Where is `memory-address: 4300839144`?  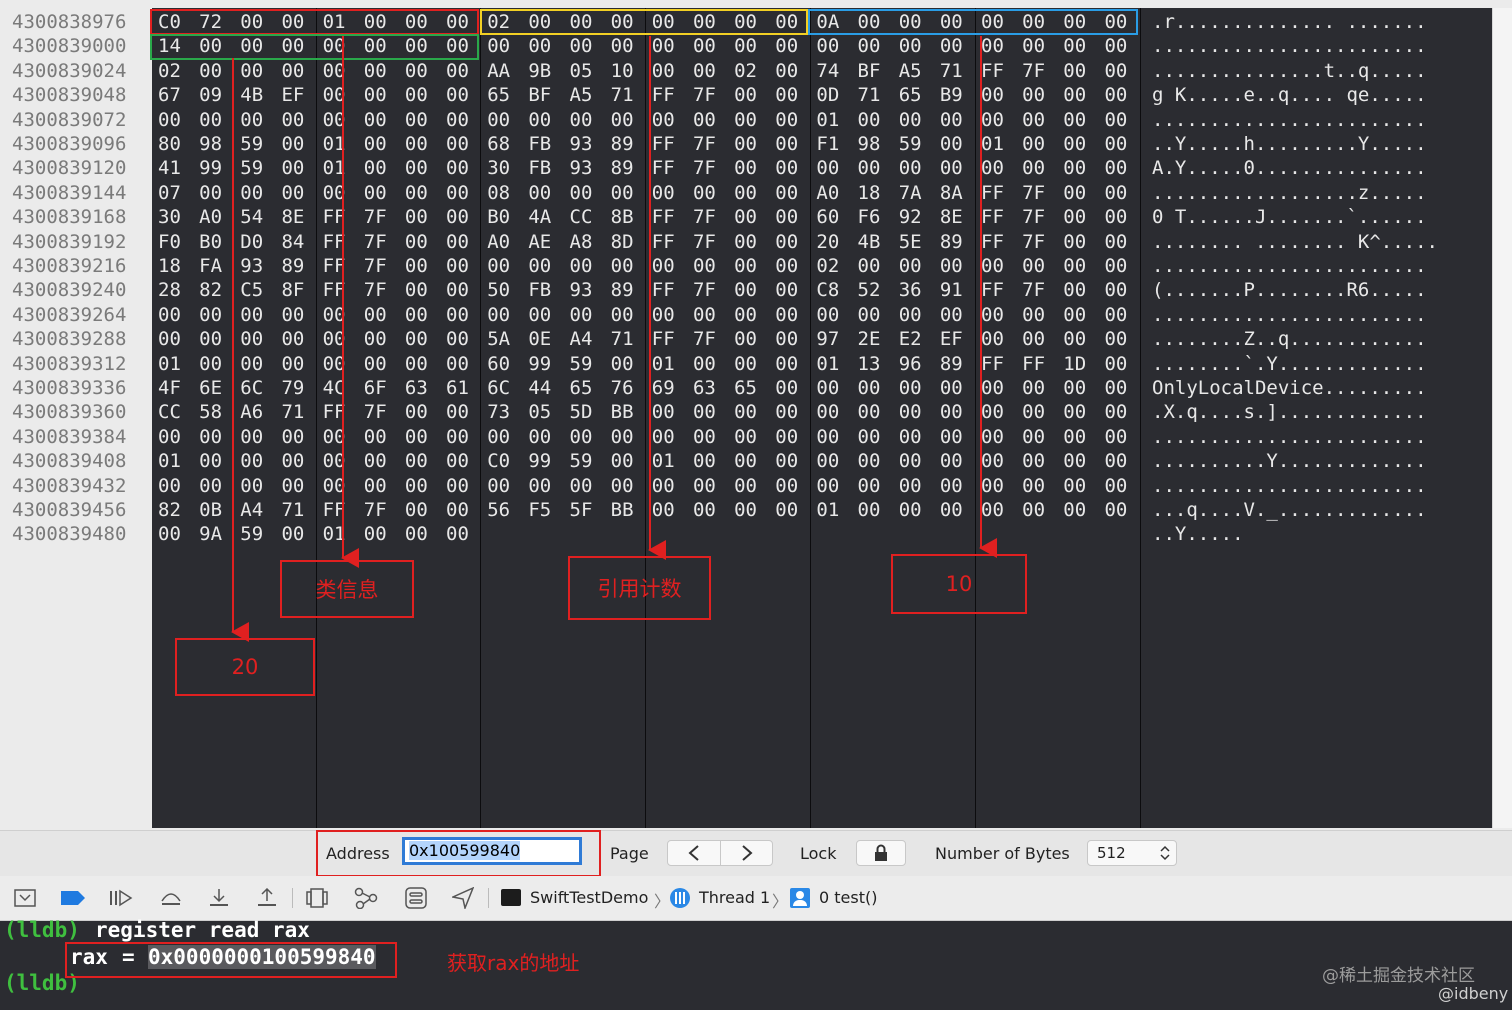 memory-address: 4300839144 is located at coordinates (69, 192).